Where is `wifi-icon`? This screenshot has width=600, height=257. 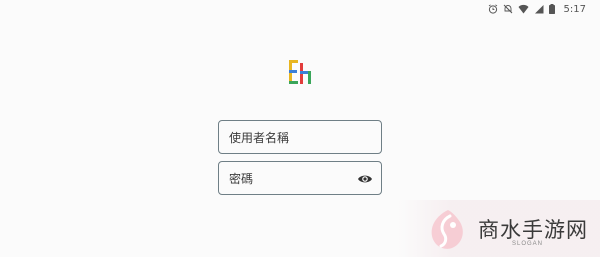 wifi-icon is located at coordinates (523, 9).